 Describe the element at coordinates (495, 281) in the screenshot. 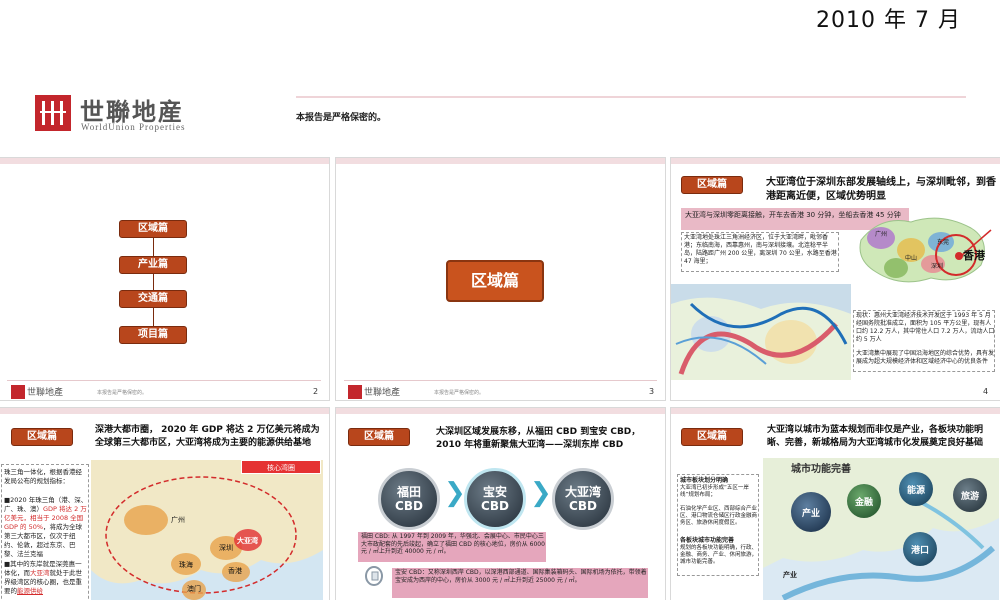

I see `section-title: 区域篇` at that location.